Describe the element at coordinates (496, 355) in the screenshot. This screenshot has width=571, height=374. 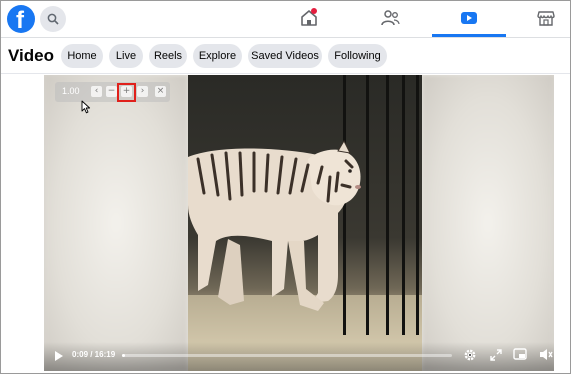
I see `fullscreen-icon` at that location.